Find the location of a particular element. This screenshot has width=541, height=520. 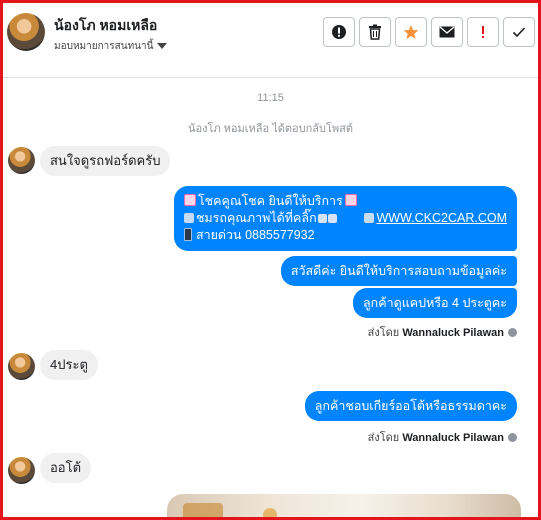

action-toolbar is located at coordinates (429, 32).